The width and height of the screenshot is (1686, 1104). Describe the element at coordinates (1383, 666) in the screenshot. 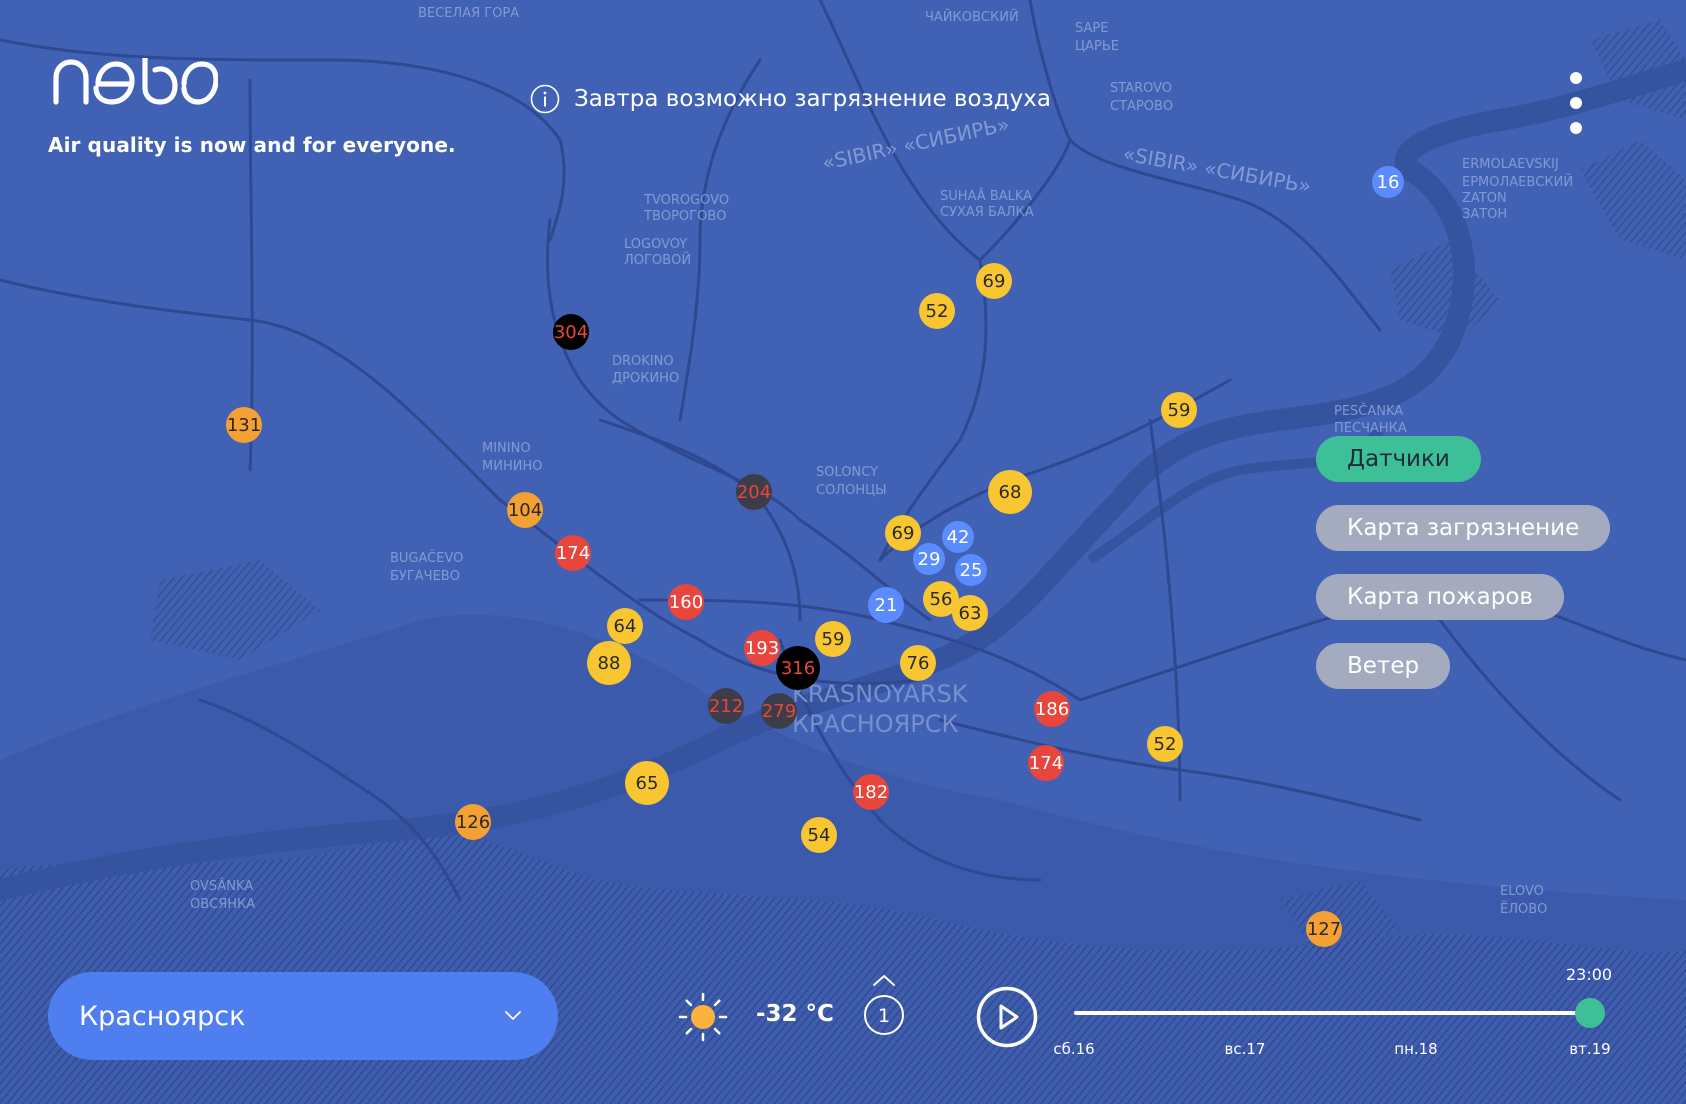

I see `layer-wind-button: Ветер` at that location.